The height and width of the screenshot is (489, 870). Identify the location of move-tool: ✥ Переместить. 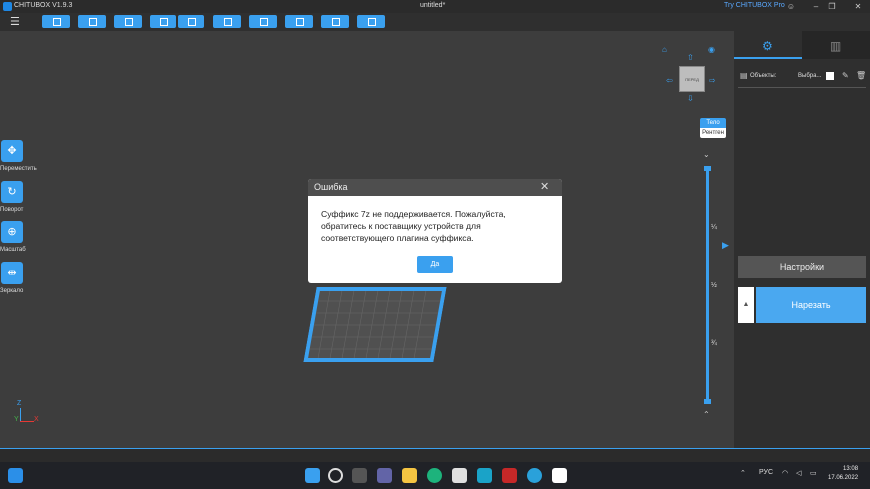
(20, 160).